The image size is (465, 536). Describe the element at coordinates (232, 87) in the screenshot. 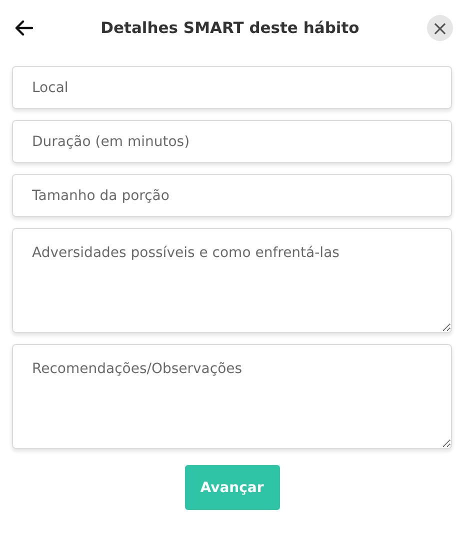

I see `input-field: Local` at that location.